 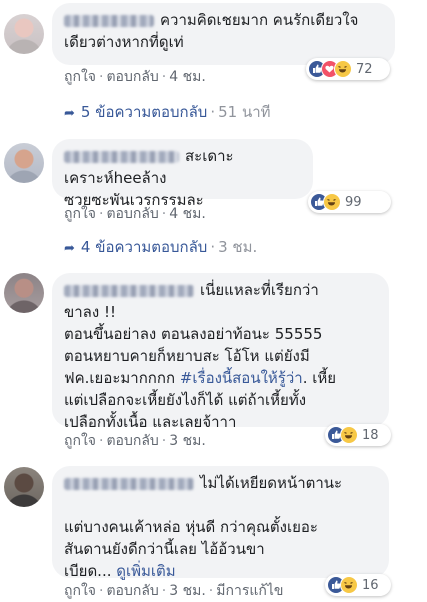 What do you see at coordinates (144, 112) in the screenshot?
I see `replies-count-link: 5 ข้อความตอบกลับ` at bounding box center [144, 112].